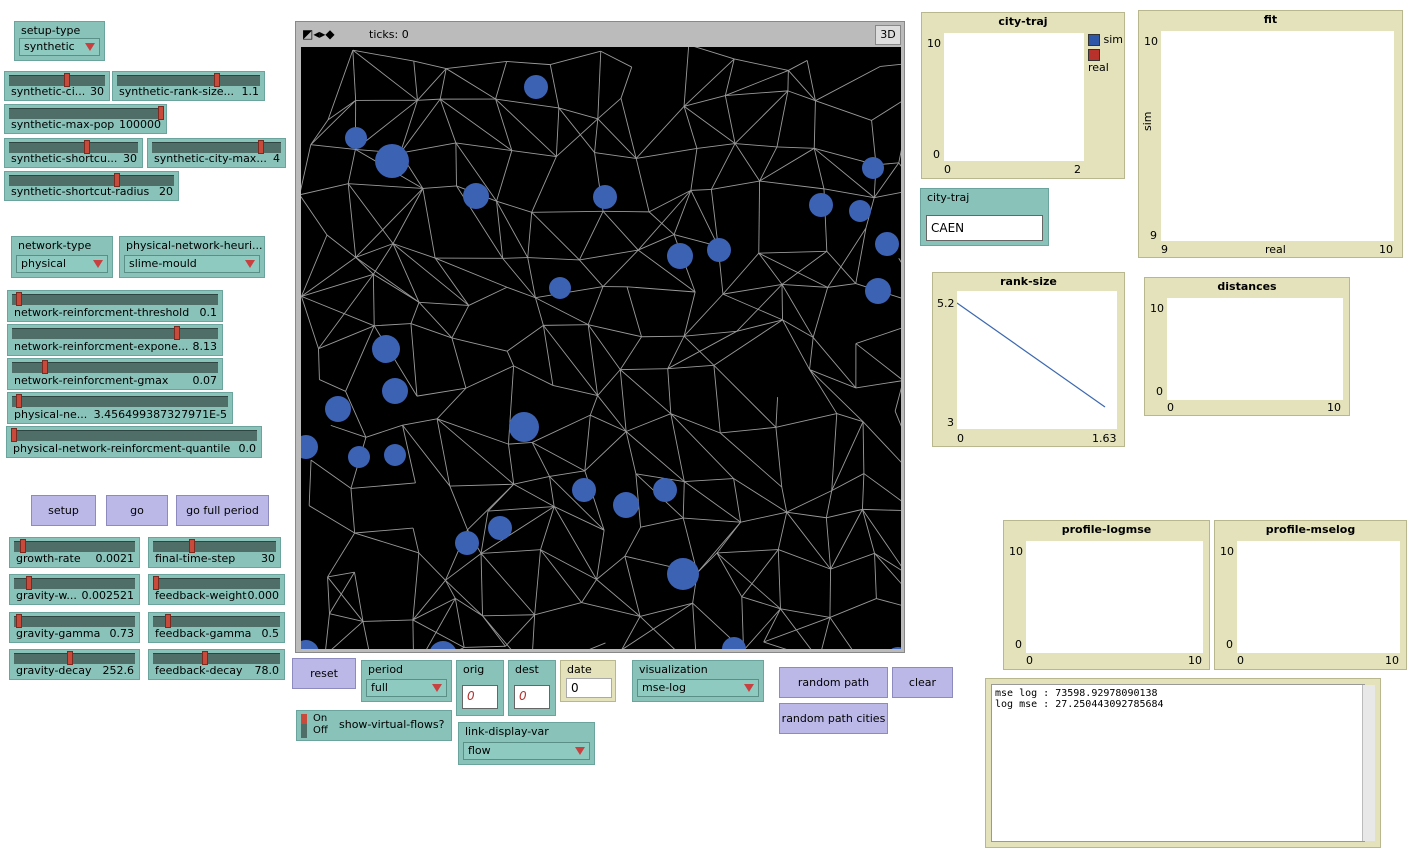  What do you see at coordinates (698, 688) in the screenshot?
I see `visualization-select: mse-log` at bounding box center [698, 688].